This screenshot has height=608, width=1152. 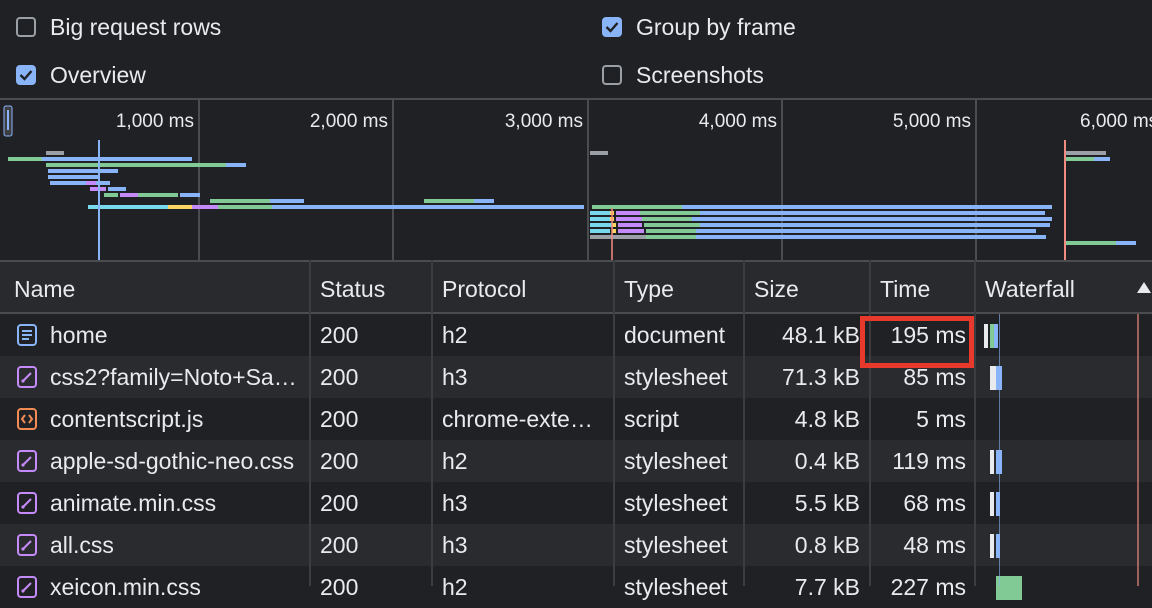 I want to click on cell-time: 85 ms, so click(x=934, y=377).